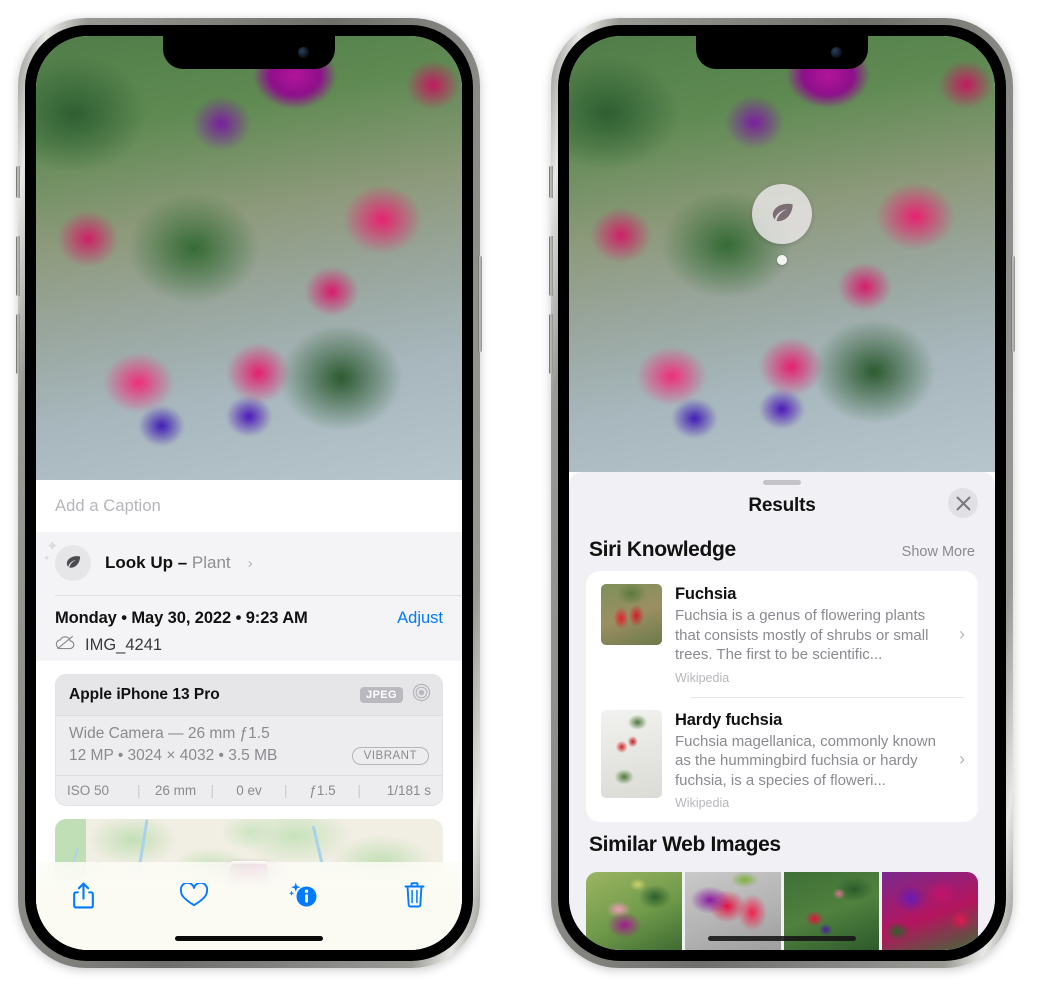  I want to click on page-title: Results, so click(782, 505).